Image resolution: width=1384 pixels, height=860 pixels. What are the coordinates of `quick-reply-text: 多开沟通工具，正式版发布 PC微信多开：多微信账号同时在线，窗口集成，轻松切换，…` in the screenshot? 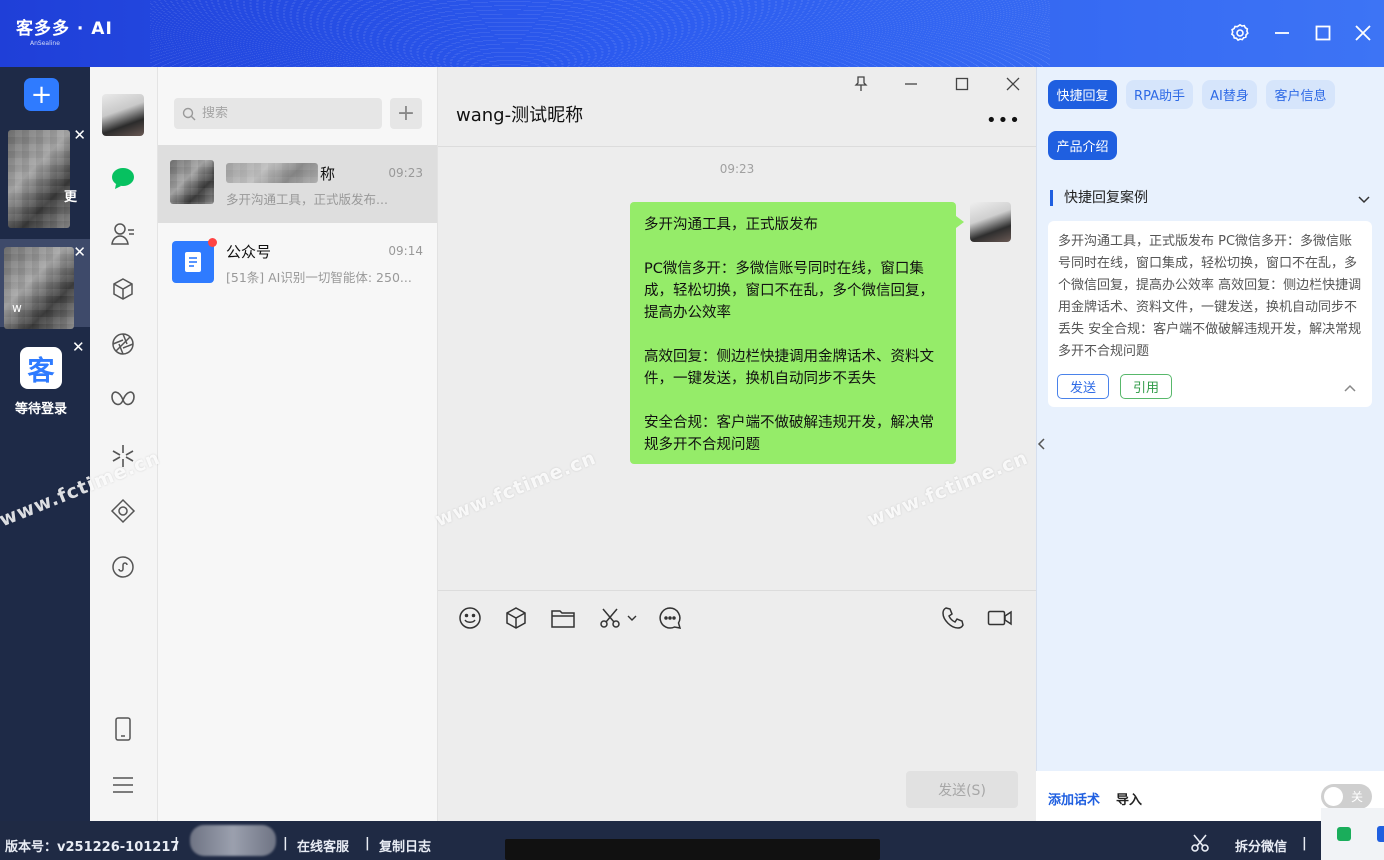 It's located at (1211, 297).